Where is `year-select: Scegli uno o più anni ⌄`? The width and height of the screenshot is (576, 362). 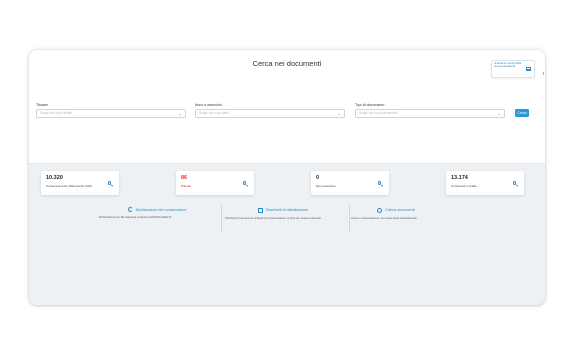
year-select: Scegli uno o più anni ⌄ is located at coordinates (270, 113).